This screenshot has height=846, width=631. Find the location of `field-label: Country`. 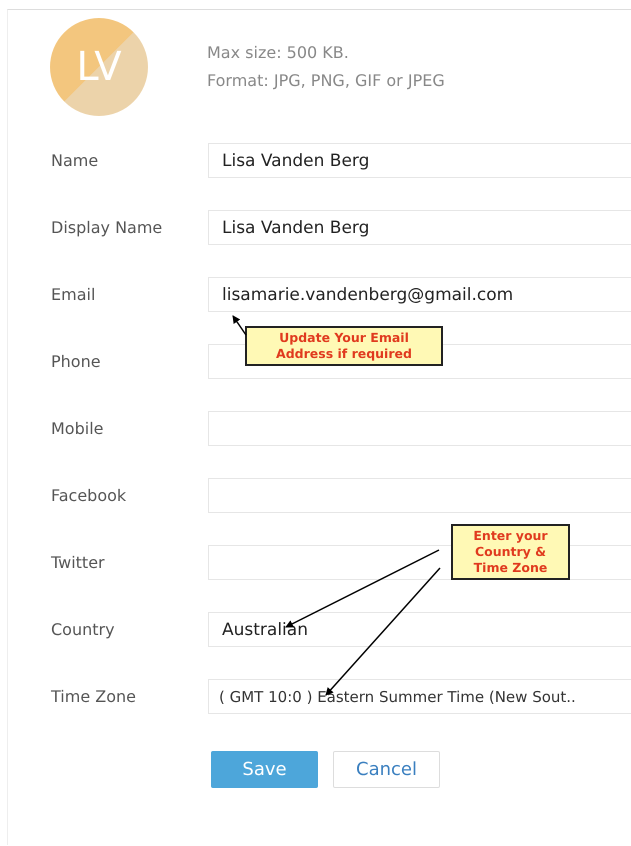

field-label: Country is located at coordinates (83, 629).